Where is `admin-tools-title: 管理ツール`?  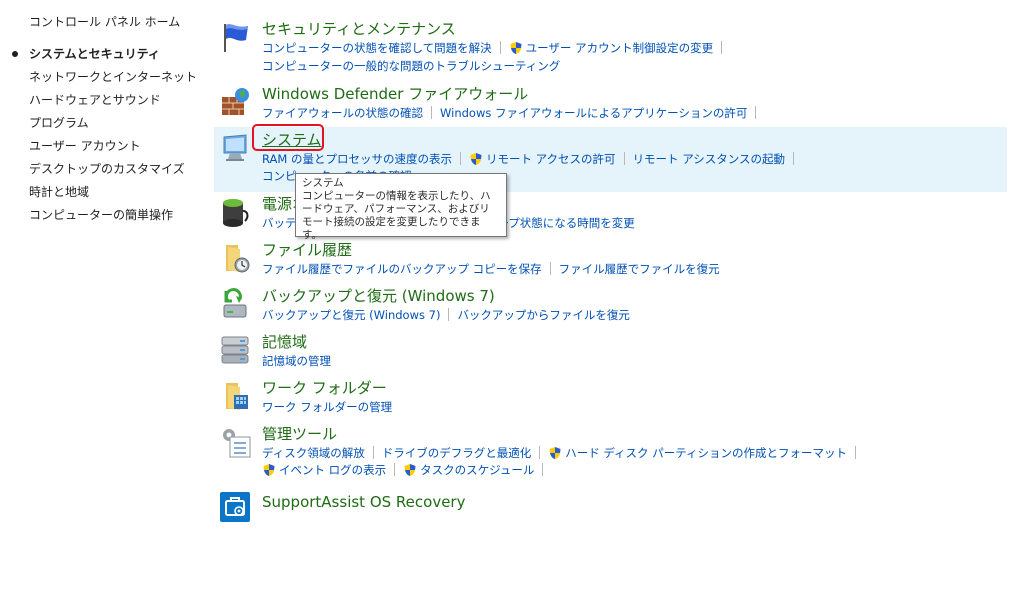 admin-tools-title: 管理ツール is located at coordinates (299, 434).